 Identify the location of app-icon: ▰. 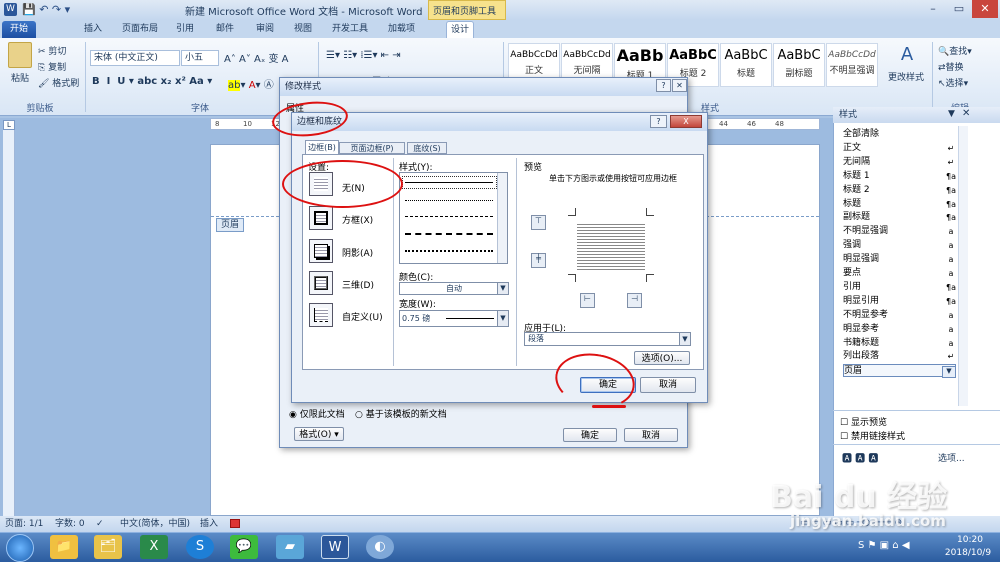
(290, 547).